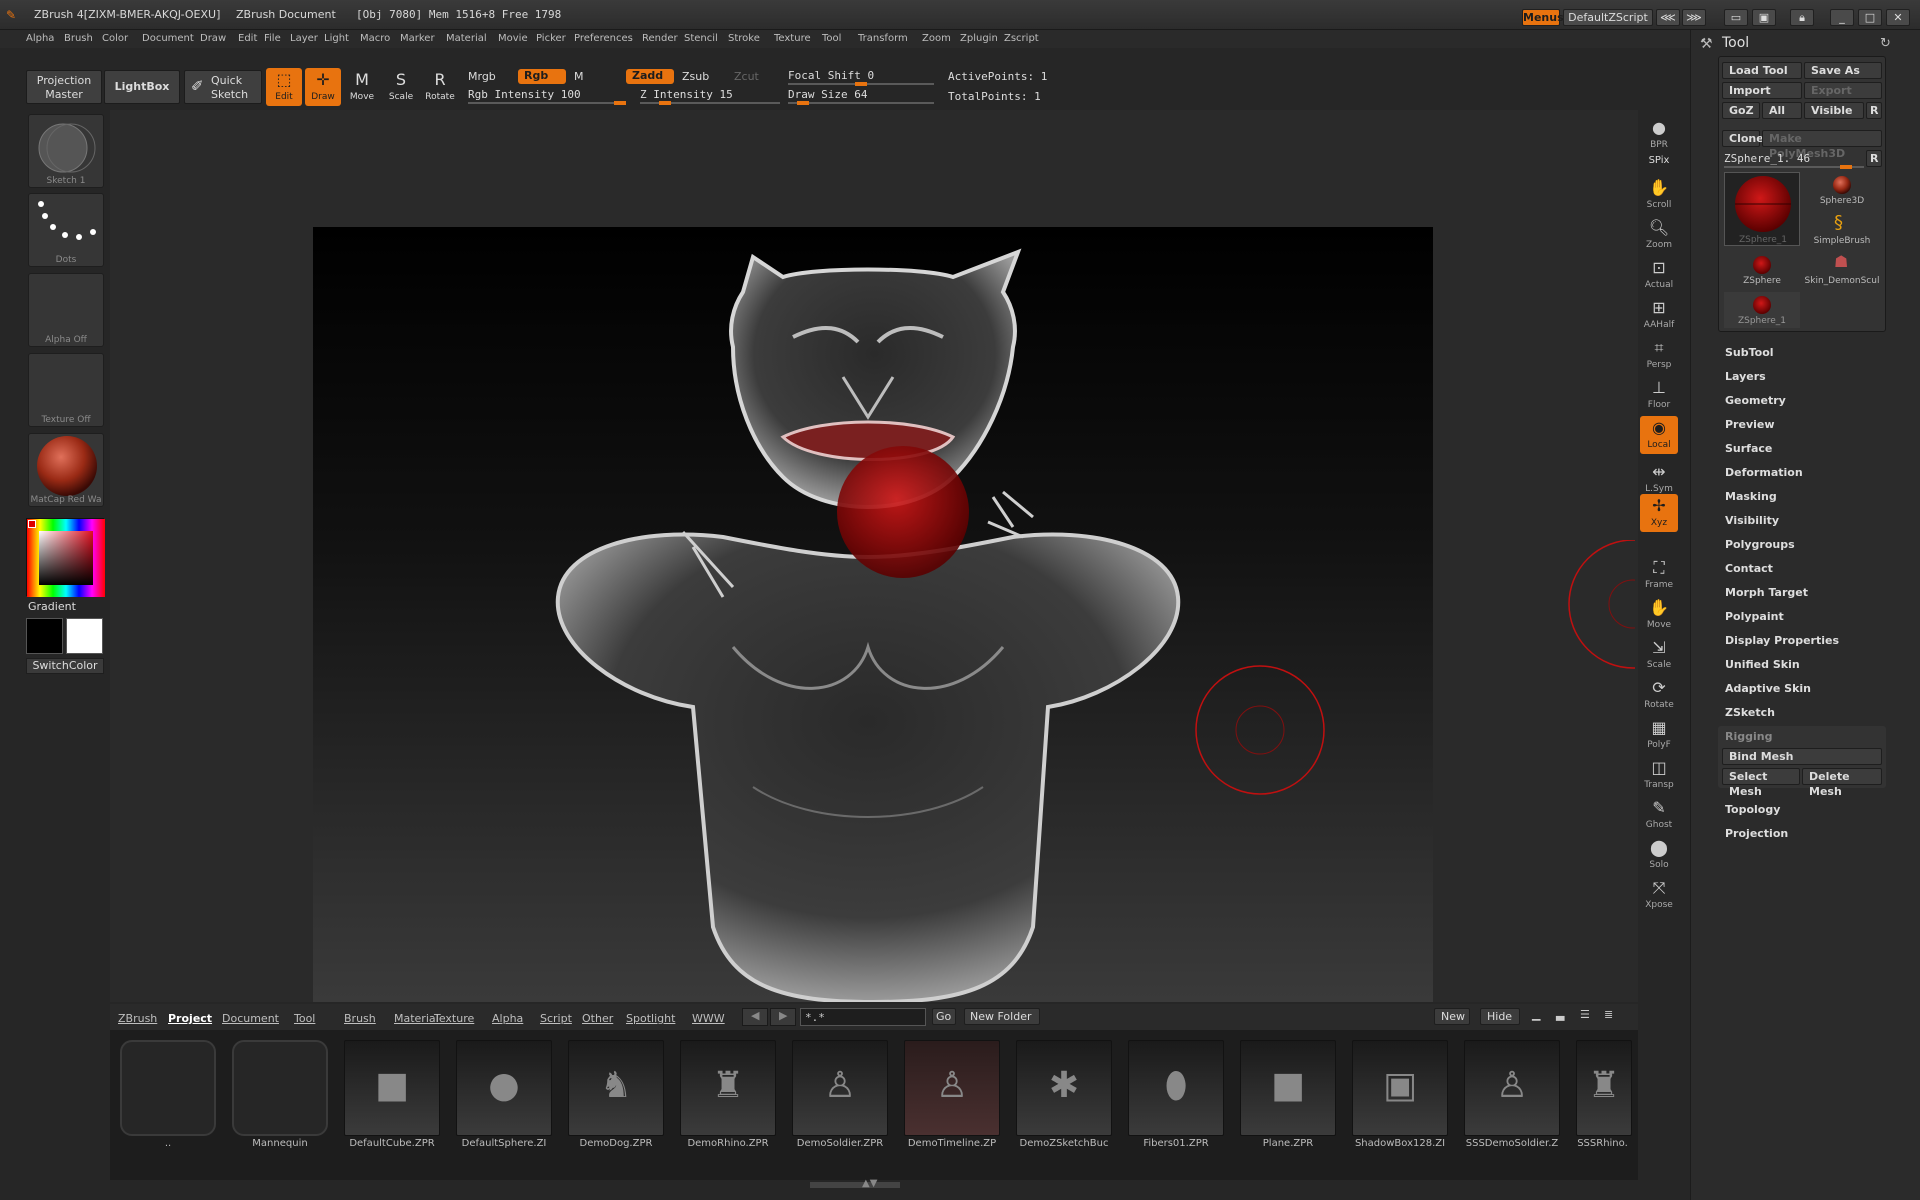  What do you see at coordinates (1659, 895) in the screenshot?
I see `shelf-xpose-button: ⤧ Xpose` at bounding box center [1659, 895].